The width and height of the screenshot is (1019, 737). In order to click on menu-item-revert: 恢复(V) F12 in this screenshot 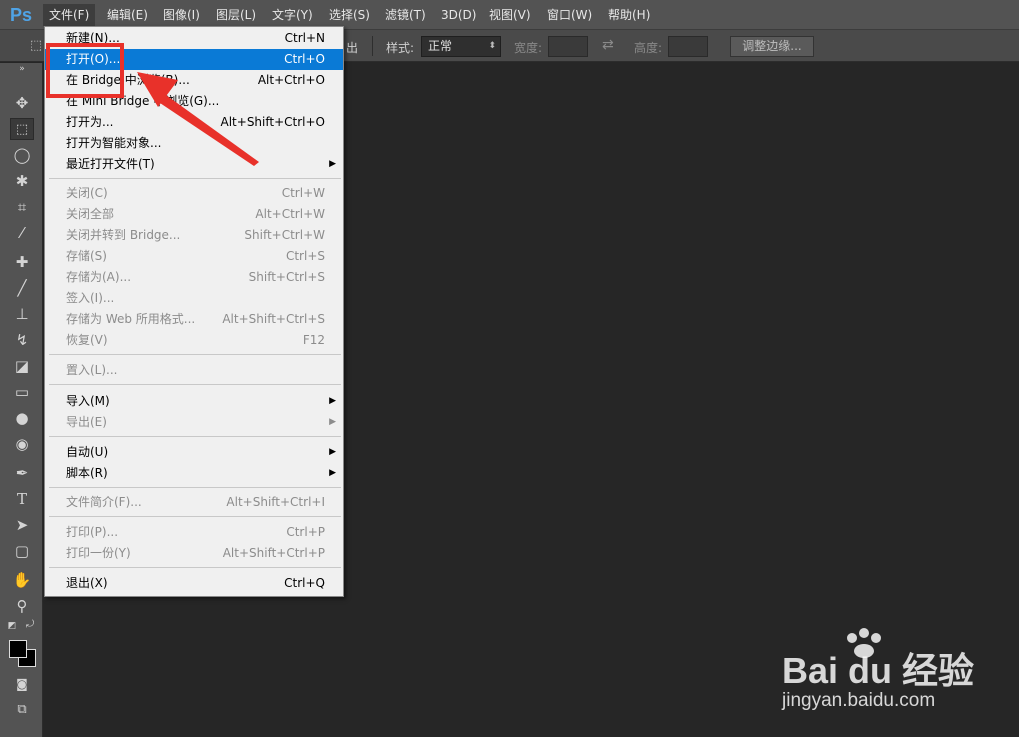, I will do `click(194, 340)`.